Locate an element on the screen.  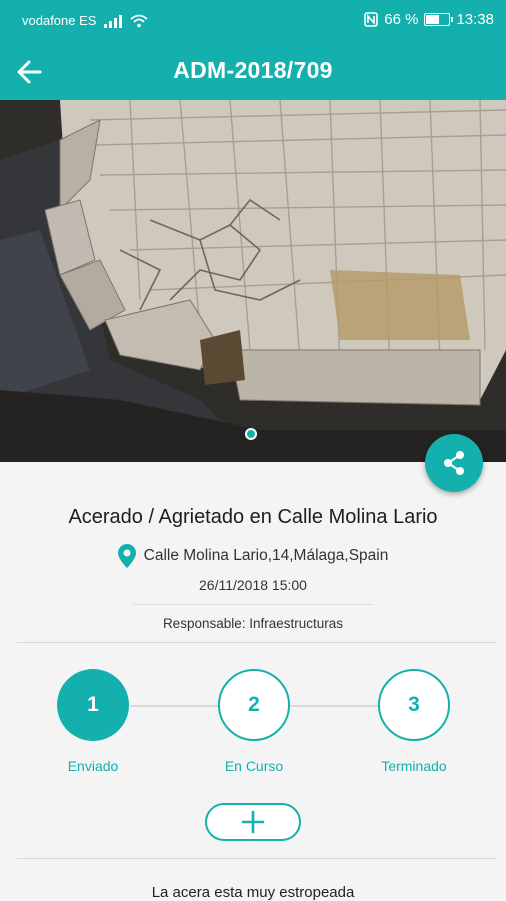
app-bar: ADM-2018/709 is located at coordinates (253, 71).